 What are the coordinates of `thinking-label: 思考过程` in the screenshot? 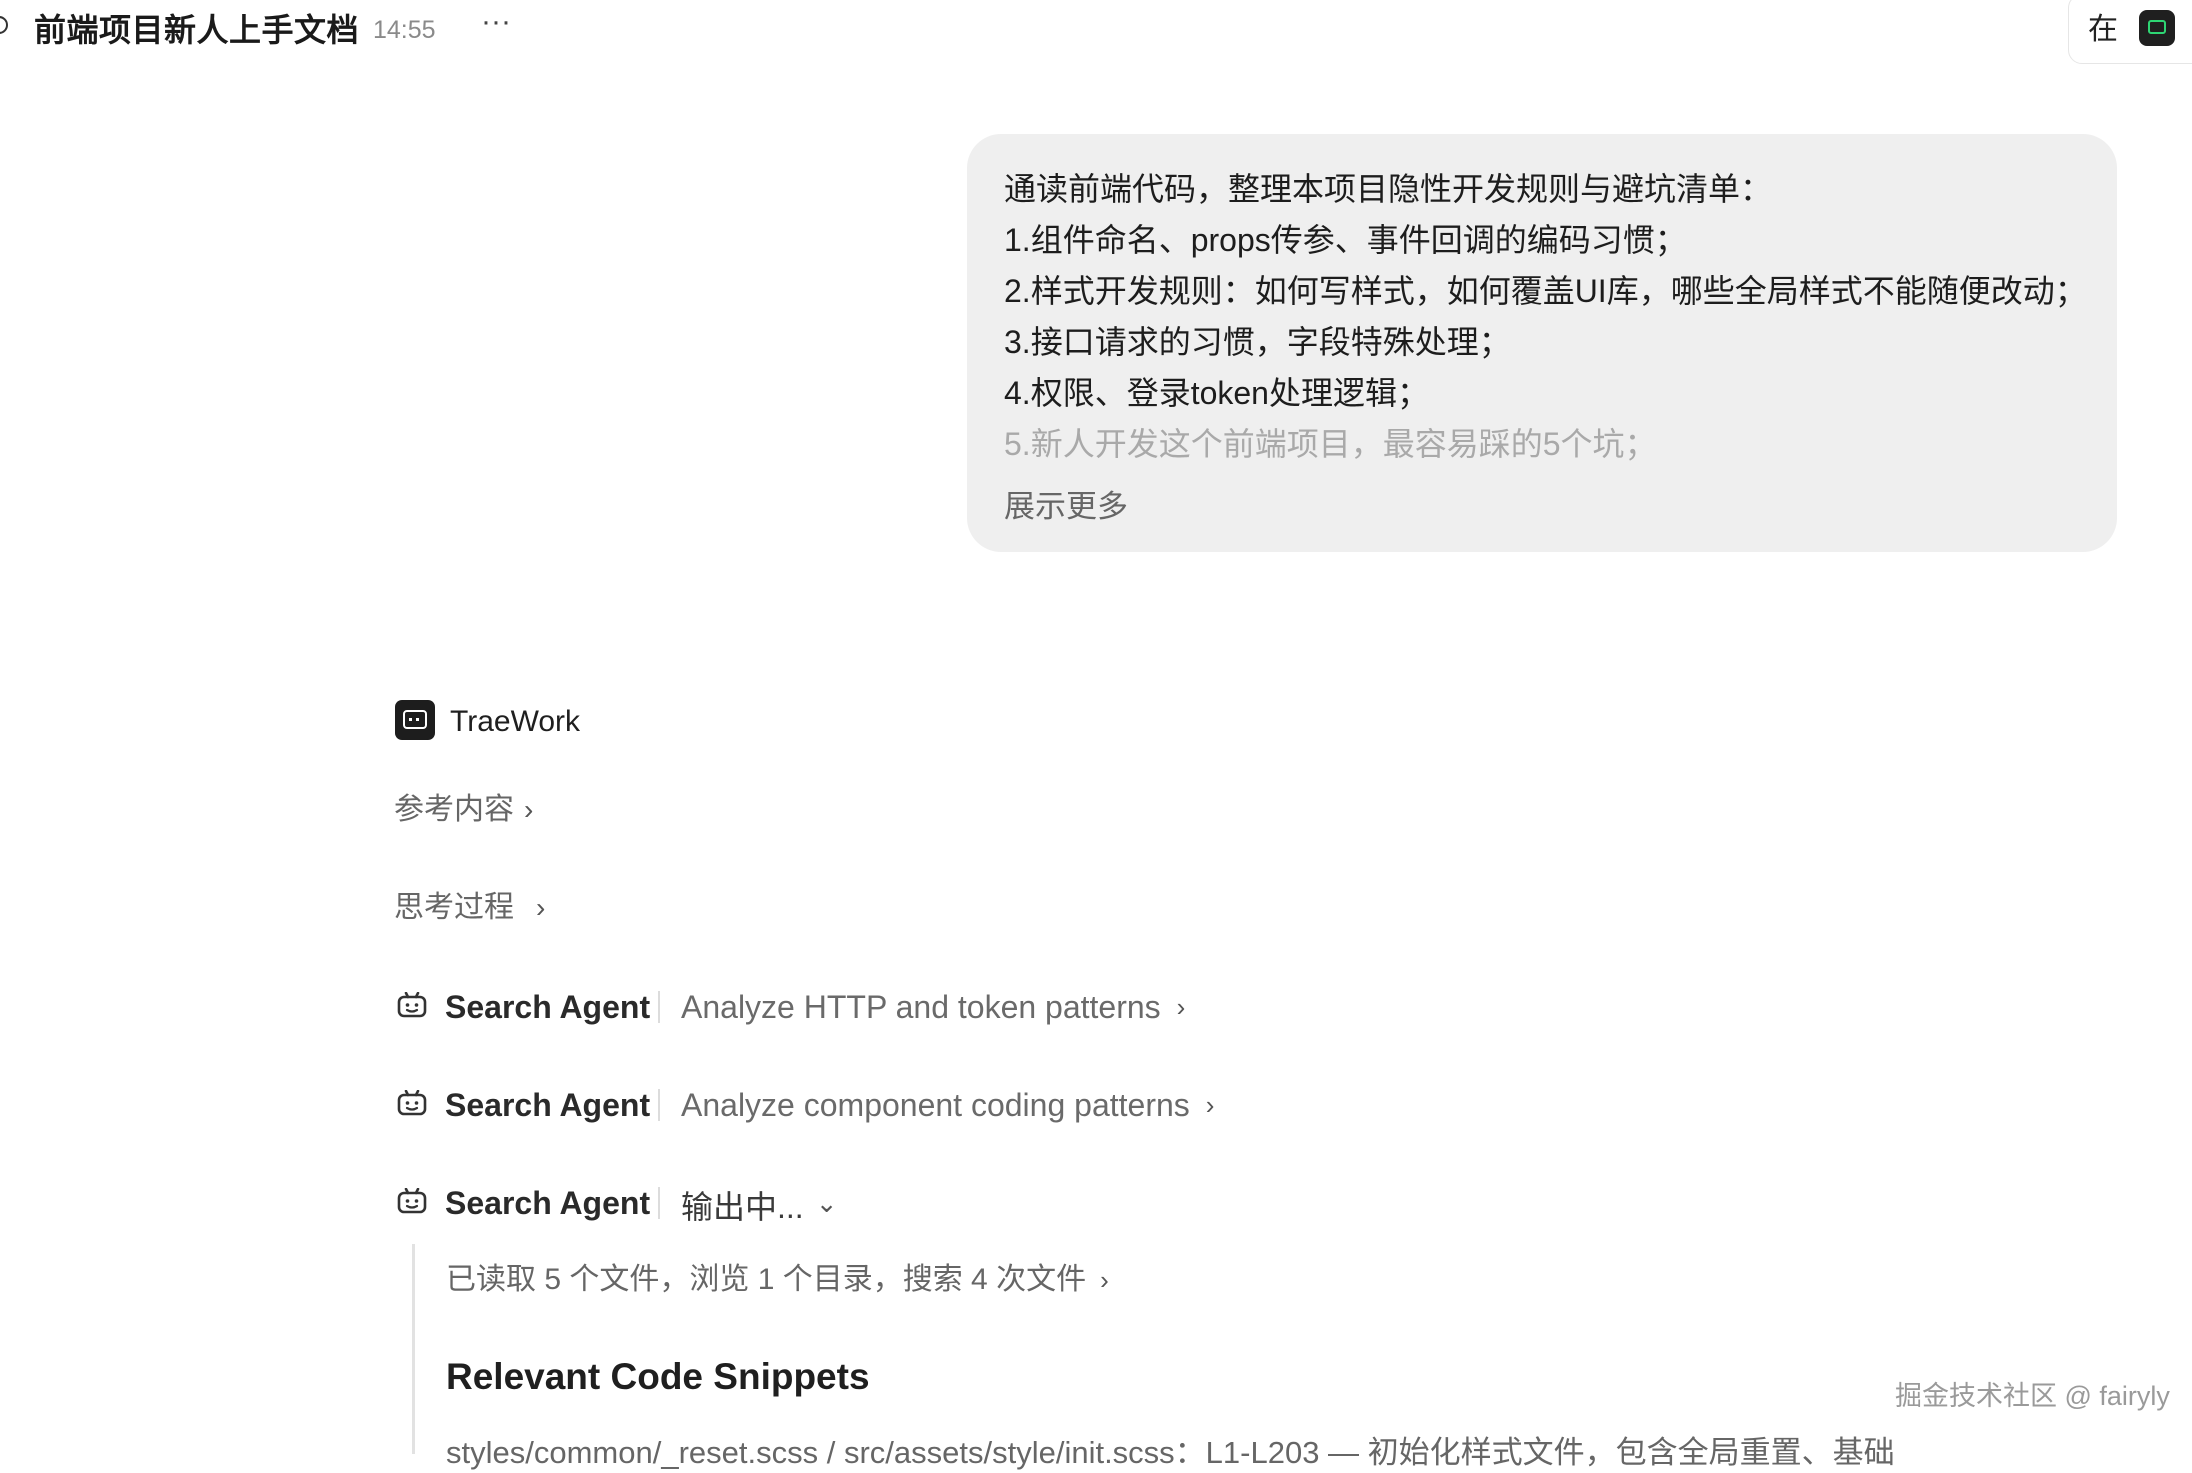 It's located at (454, 907).